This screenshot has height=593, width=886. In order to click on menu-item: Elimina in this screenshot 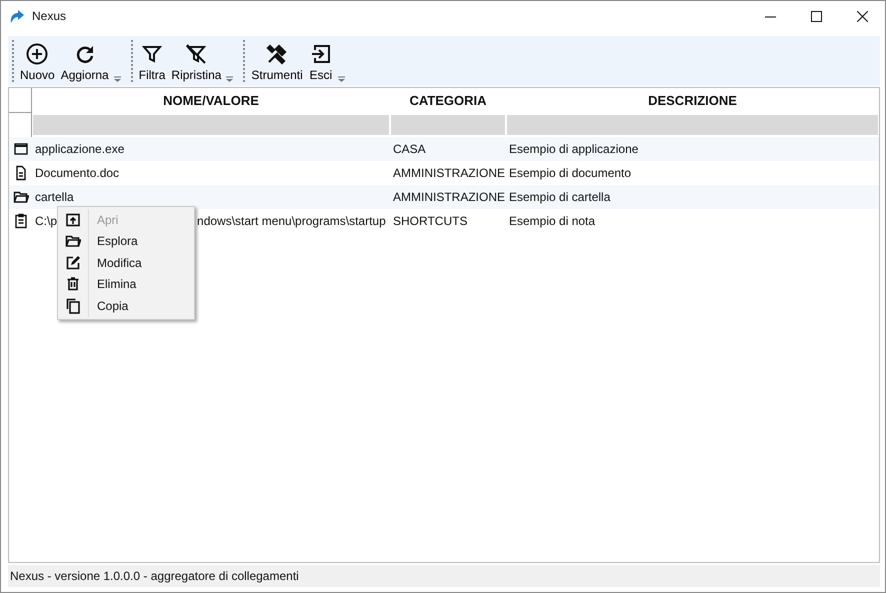, I will do `click(126, 284)`.